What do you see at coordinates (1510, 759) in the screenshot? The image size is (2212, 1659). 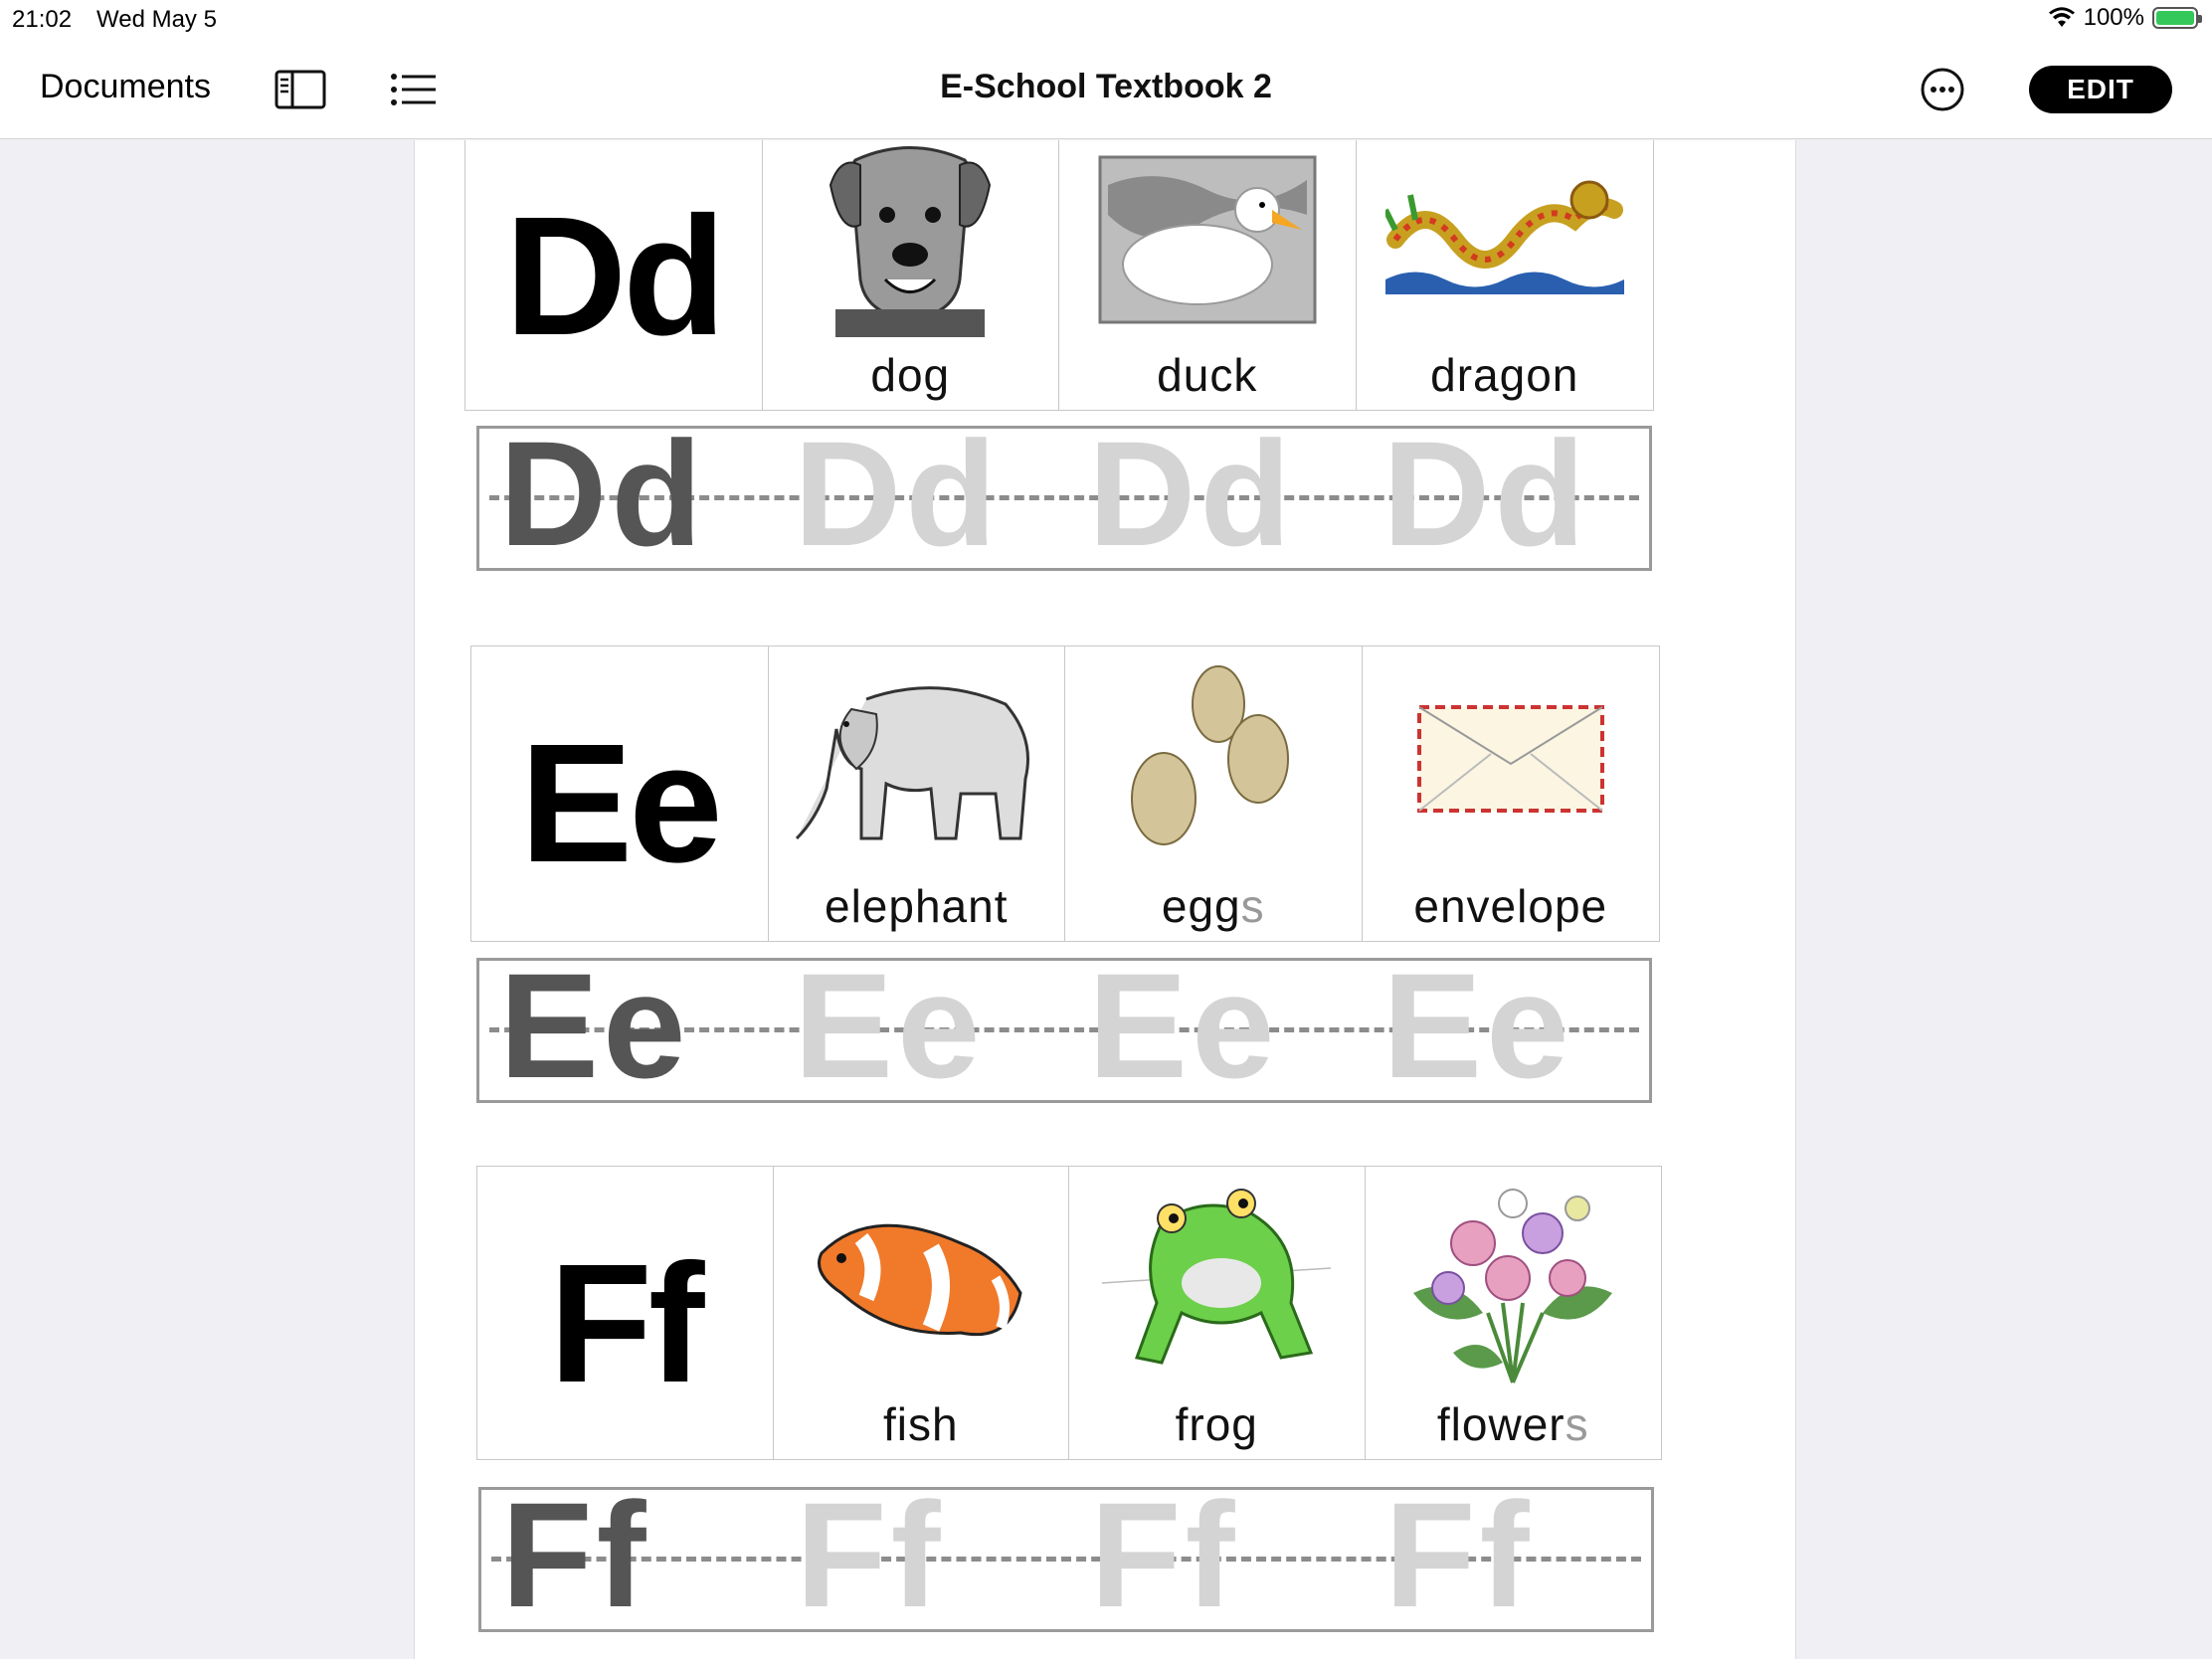 I see `envelope-picture` at bounding box center [1510, 759].